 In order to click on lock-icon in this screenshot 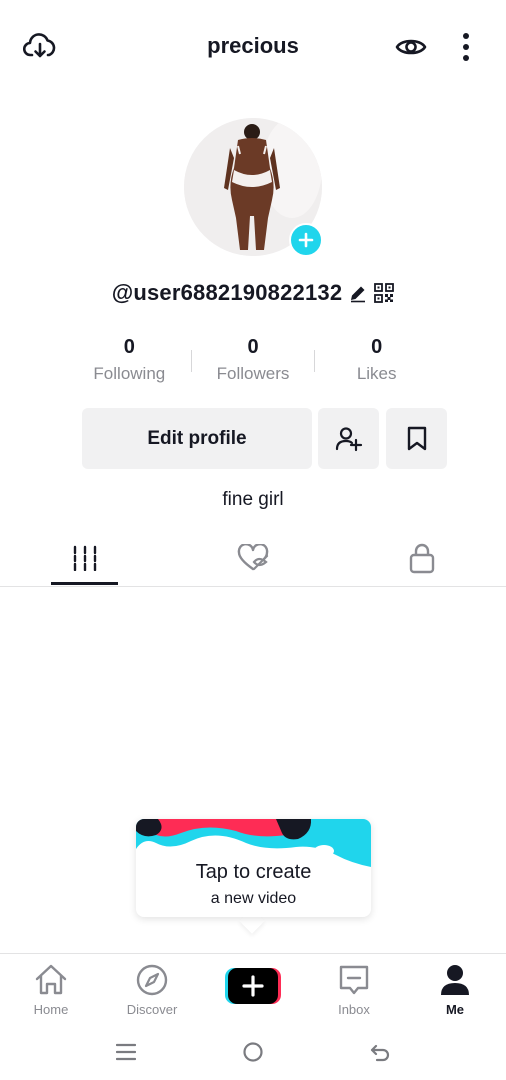, I will do `click(421, 558)`.